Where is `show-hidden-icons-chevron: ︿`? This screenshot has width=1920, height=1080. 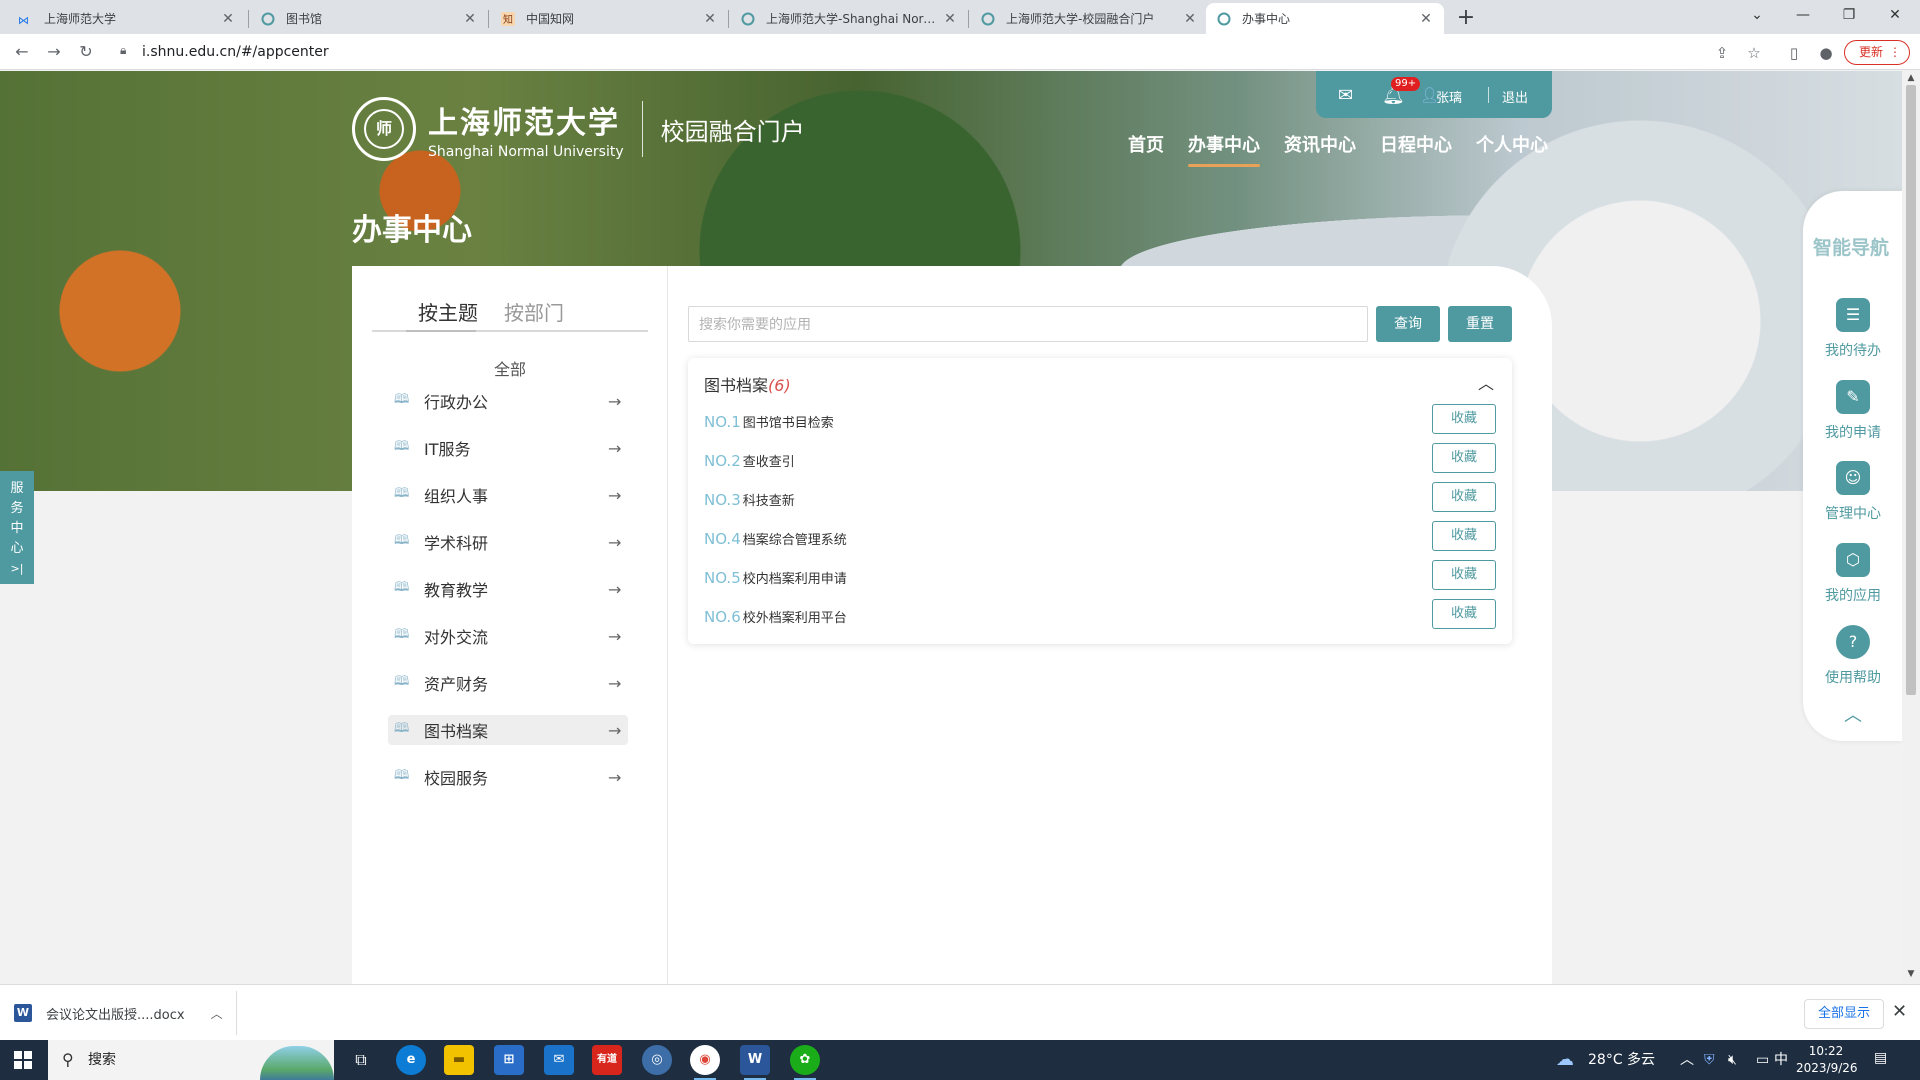 show-hidden-icons-chevron: ︿ is located at coordinates (1687, 1060).